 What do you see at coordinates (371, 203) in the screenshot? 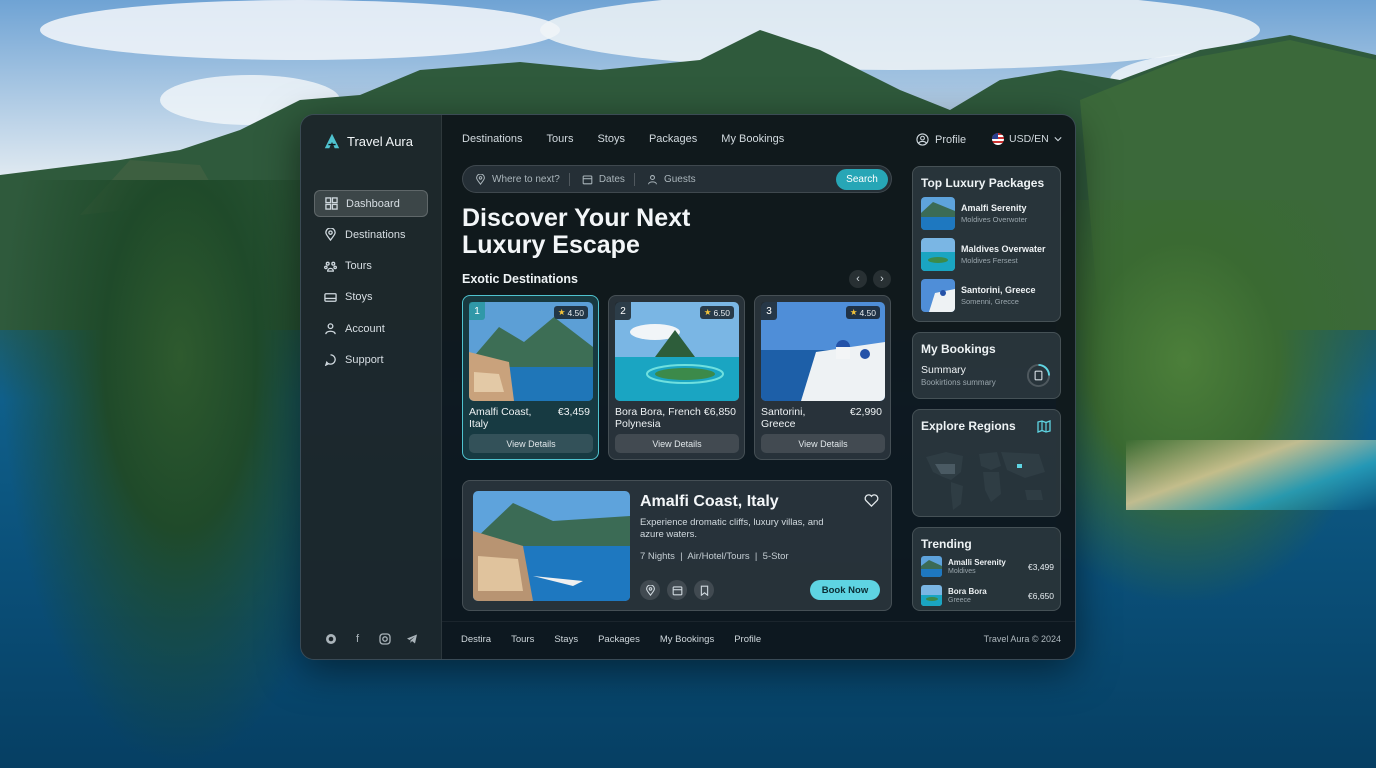
I see `sidebar-item-dashboard: Dashboard` at bounding box center [371, 203].